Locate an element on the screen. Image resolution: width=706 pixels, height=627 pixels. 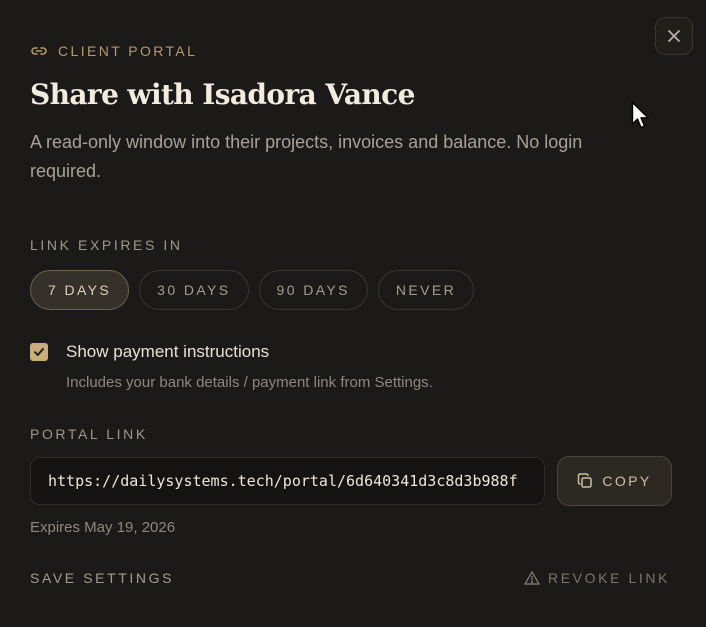
checkmark-icon is located at coordinates (39, 352).